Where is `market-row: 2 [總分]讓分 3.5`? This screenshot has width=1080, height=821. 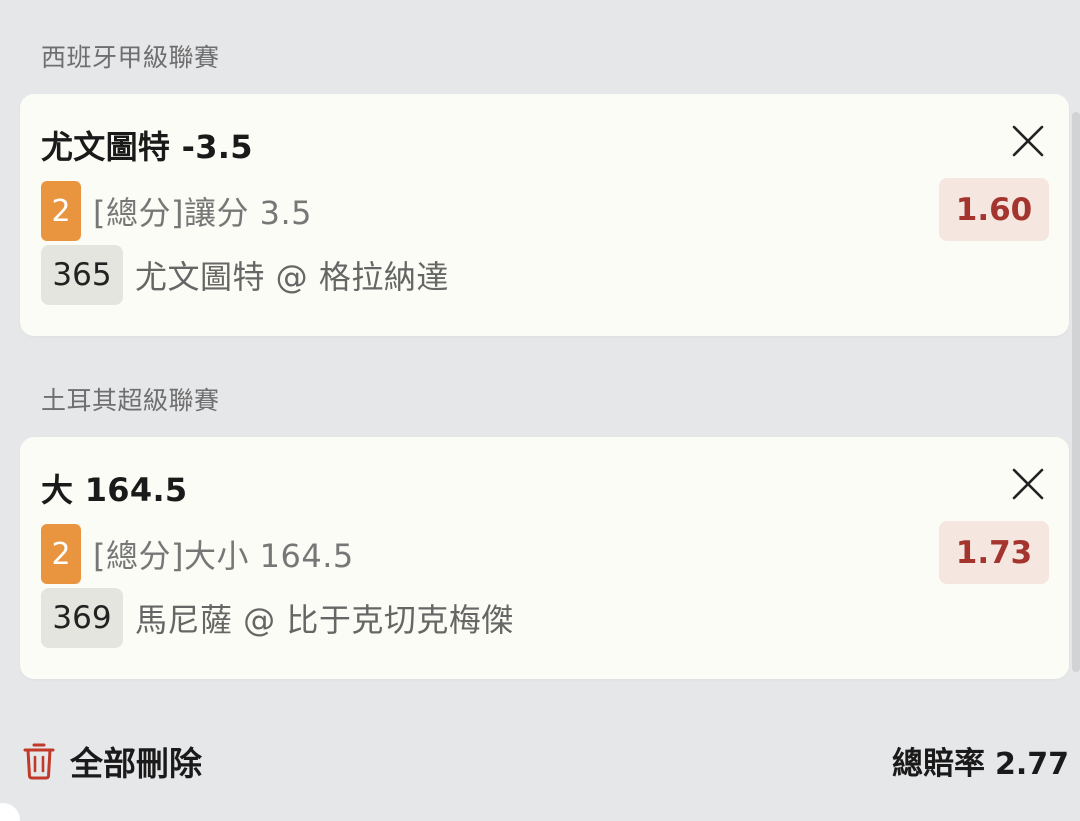 market-row: 2 [總分]讓分 3.5 is located at coordinates (176, 211).